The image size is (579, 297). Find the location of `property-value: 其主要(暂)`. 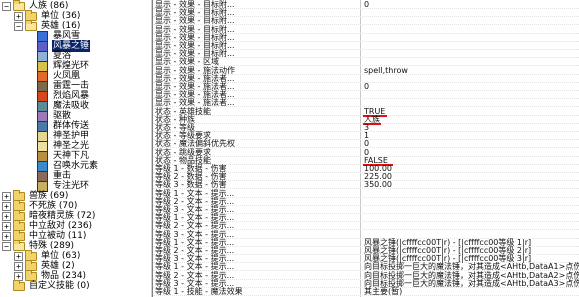

property-value: 其主要(暂) is located at coordinates (471, 291).